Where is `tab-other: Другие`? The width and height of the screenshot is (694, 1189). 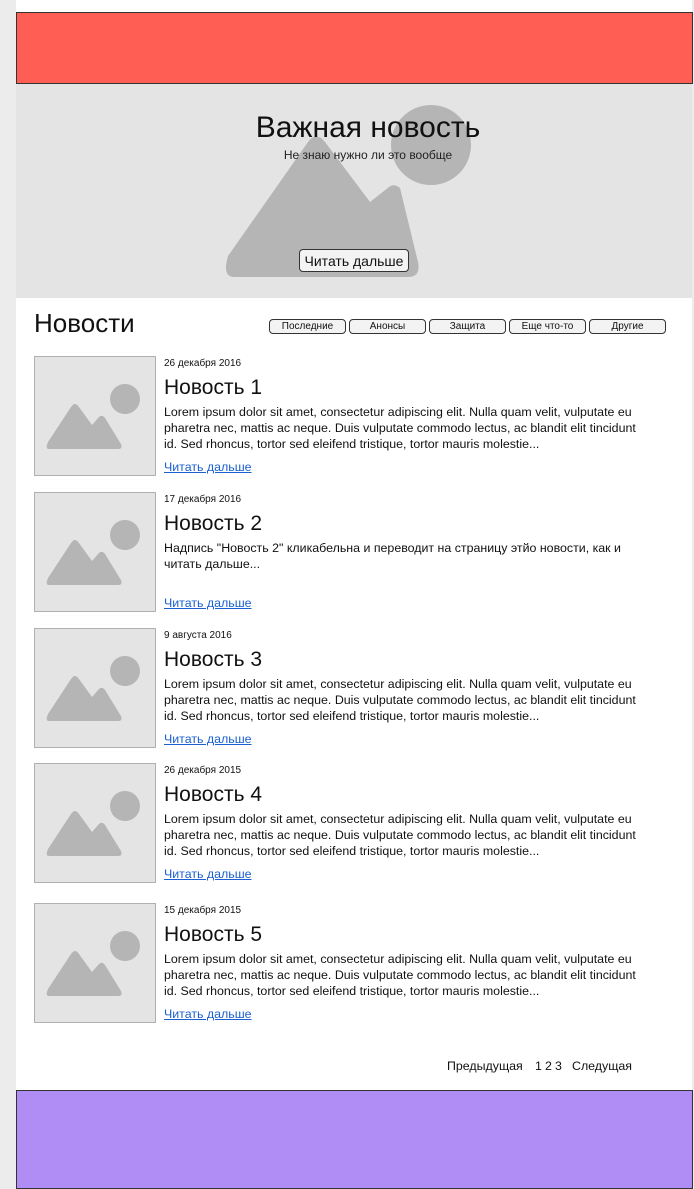
tab-other: Другие is located at coordinates (627, 326).